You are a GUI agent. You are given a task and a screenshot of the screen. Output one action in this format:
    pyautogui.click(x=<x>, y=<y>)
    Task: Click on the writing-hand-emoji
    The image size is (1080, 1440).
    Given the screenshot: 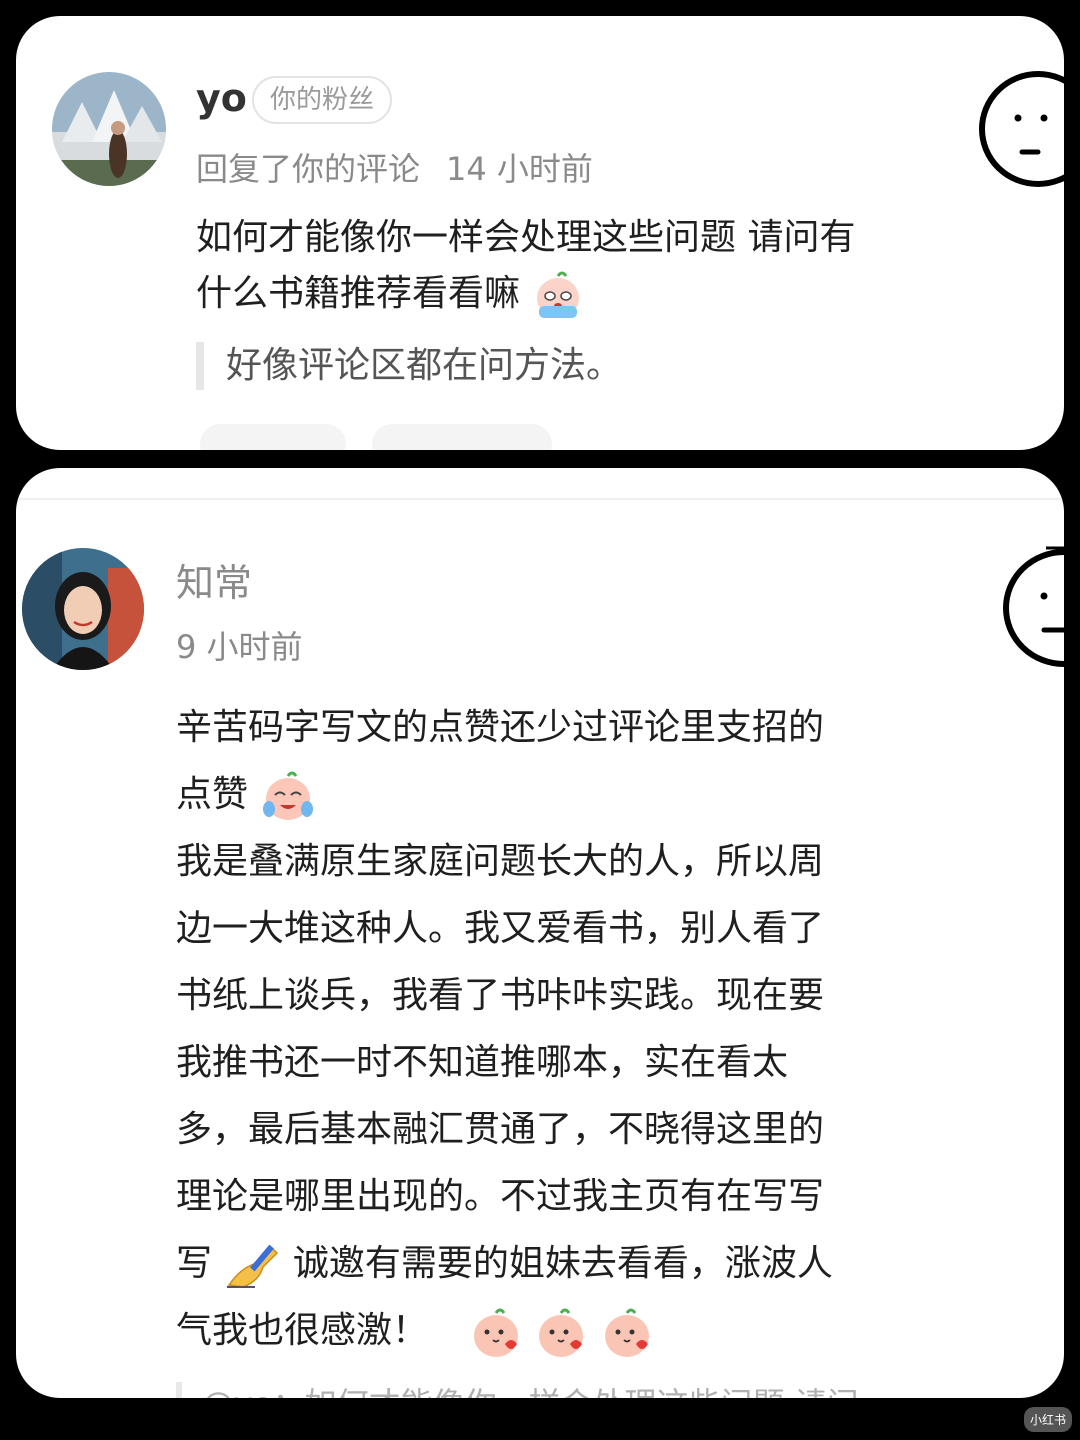 What is the action you would take?
    pyautogui.click(x=253, y=1266)
    